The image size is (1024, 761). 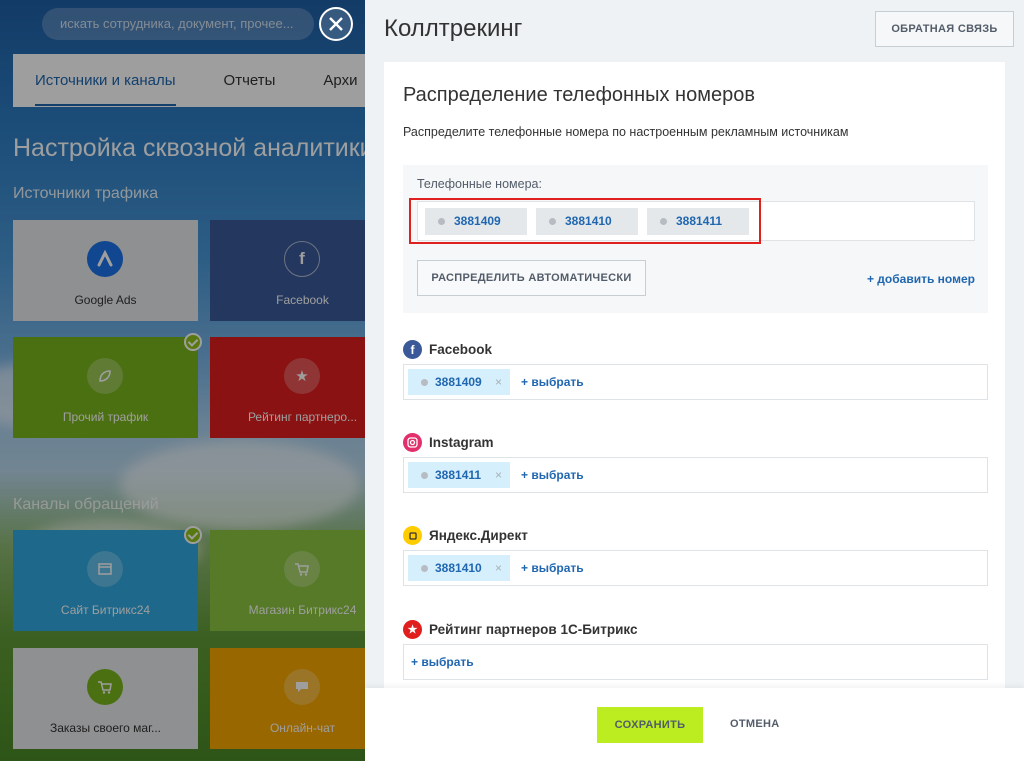 What do you see at coordinates (479, 184) in the screenshot?
I see `phone-numbers-label: Телефонные номера:` at bounding box center [479, 184].